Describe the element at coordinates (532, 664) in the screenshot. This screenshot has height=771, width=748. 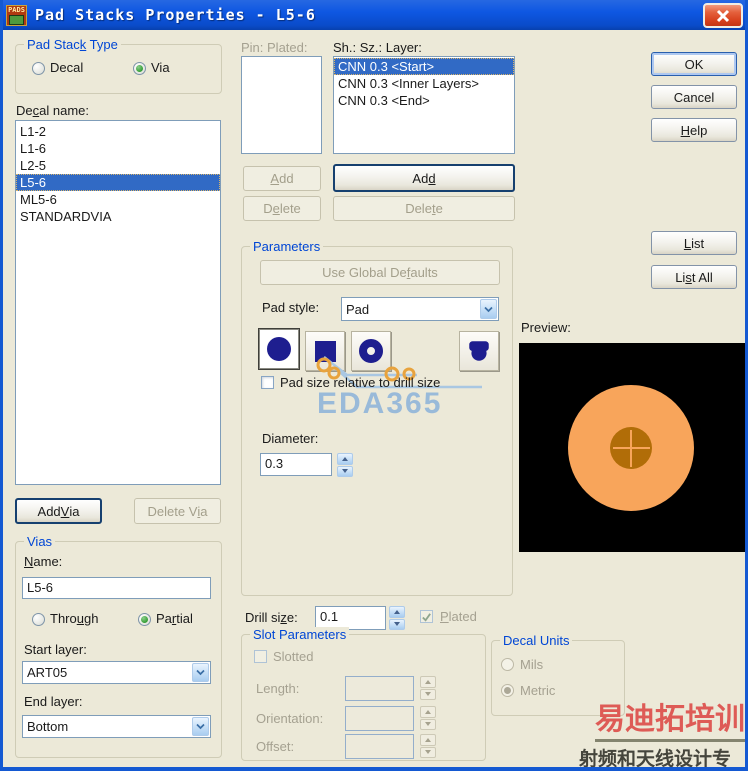
I see `mils-radio-label: Mils` at that location.